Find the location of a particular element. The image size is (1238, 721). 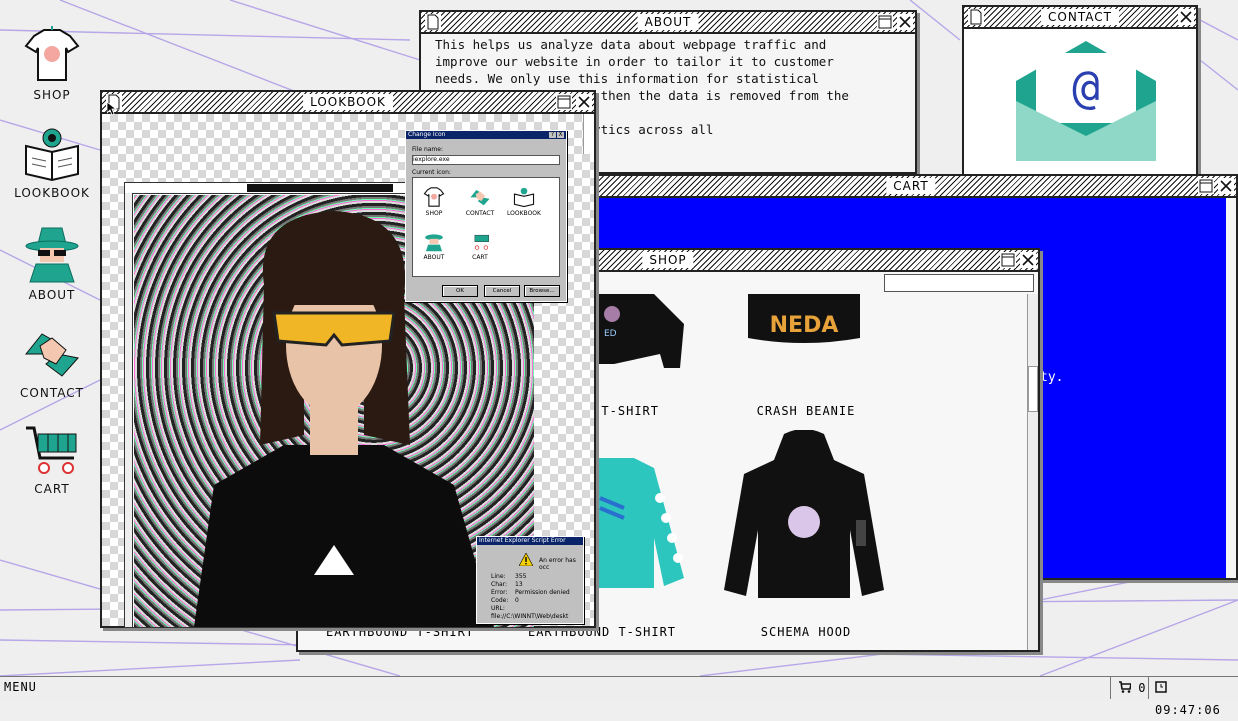

svg-text: NEDA is located at coordinates (804, 325).